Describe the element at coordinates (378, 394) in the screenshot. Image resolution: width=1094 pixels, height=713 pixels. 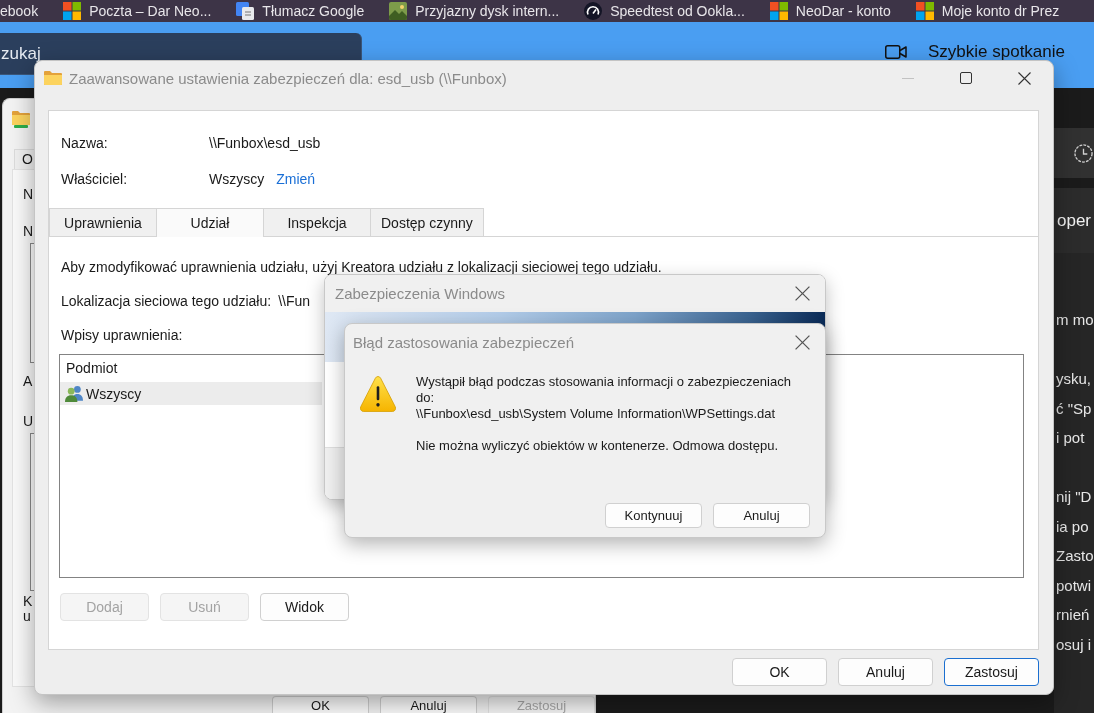
I see `warning-icon` at that location.